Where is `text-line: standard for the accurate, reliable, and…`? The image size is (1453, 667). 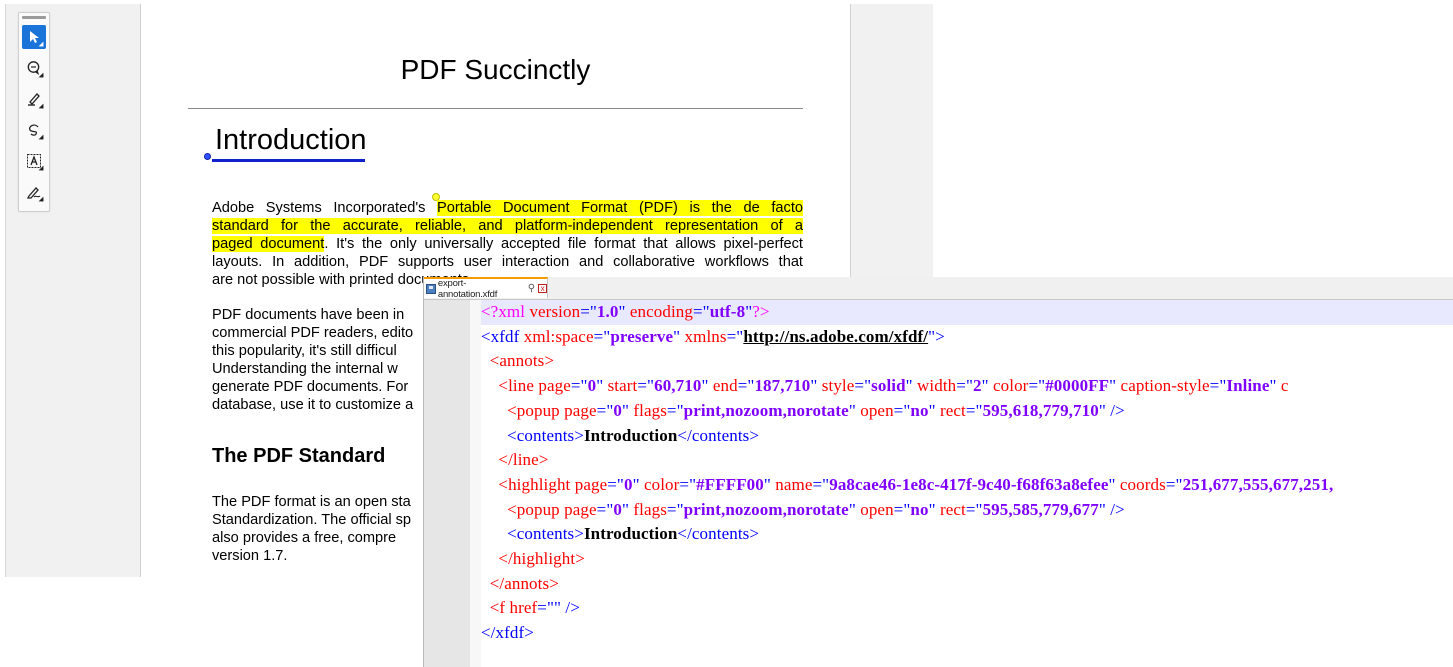
text-line: standard for the accurate, reliable, and… is located at coordinates (507, 226).